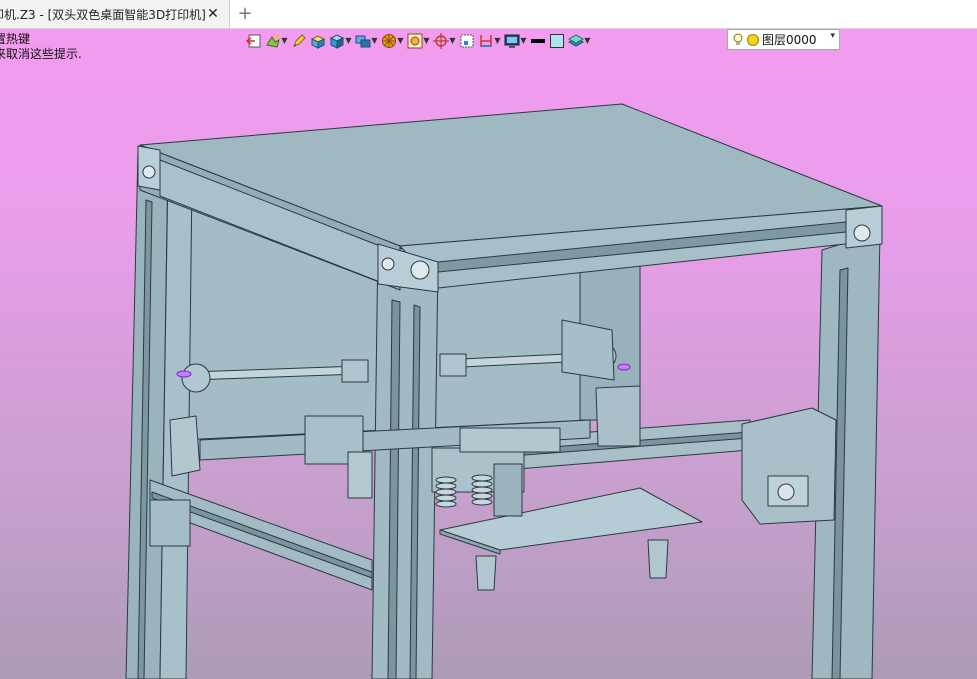  What do you see at coordinates (360, 475) in the screenshot?
I see `left-motor-mount` at bounding box center [360, 475].